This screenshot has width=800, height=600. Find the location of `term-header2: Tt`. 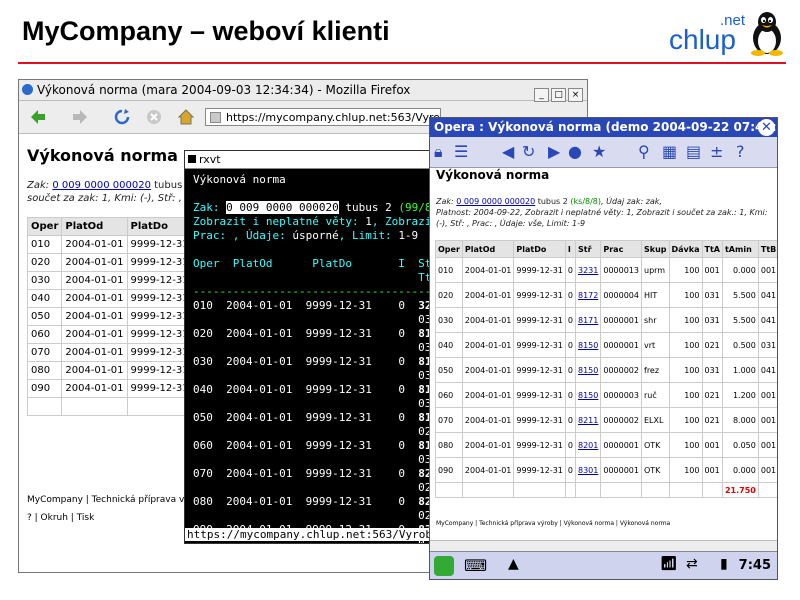

term-header2: Tt is located at coordinates (312, 277).